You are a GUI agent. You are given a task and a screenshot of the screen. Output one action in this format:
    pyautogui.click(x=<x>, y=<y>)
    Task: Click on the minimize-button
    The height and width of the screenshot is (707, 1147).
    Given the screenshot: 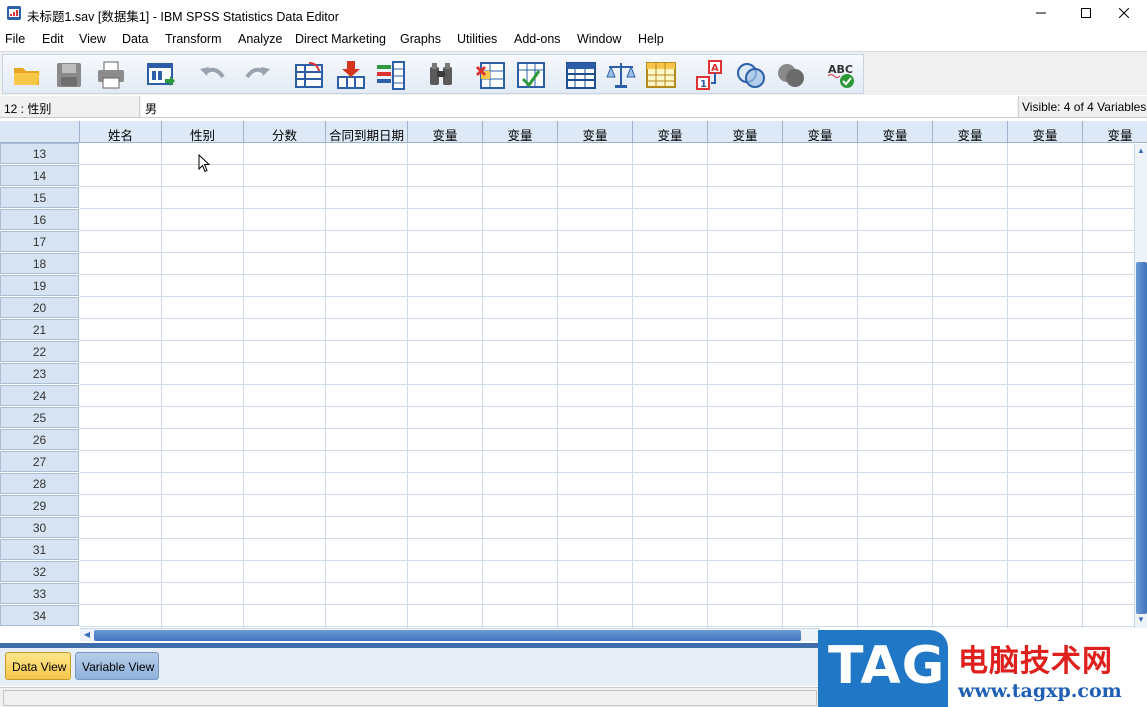 What is the action you would take?
    pyautogui.click(x=1041, y=14)
    